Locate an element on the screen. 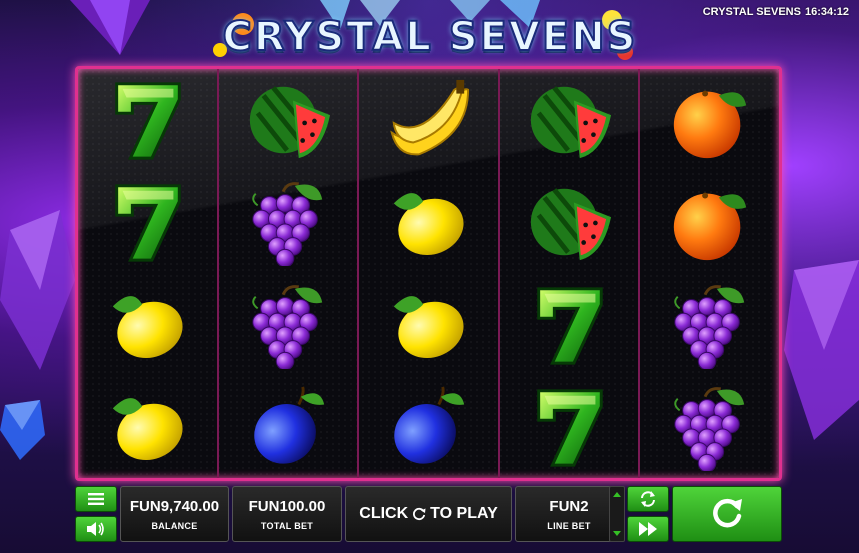  menu-button is located at coordinates (96, 499).